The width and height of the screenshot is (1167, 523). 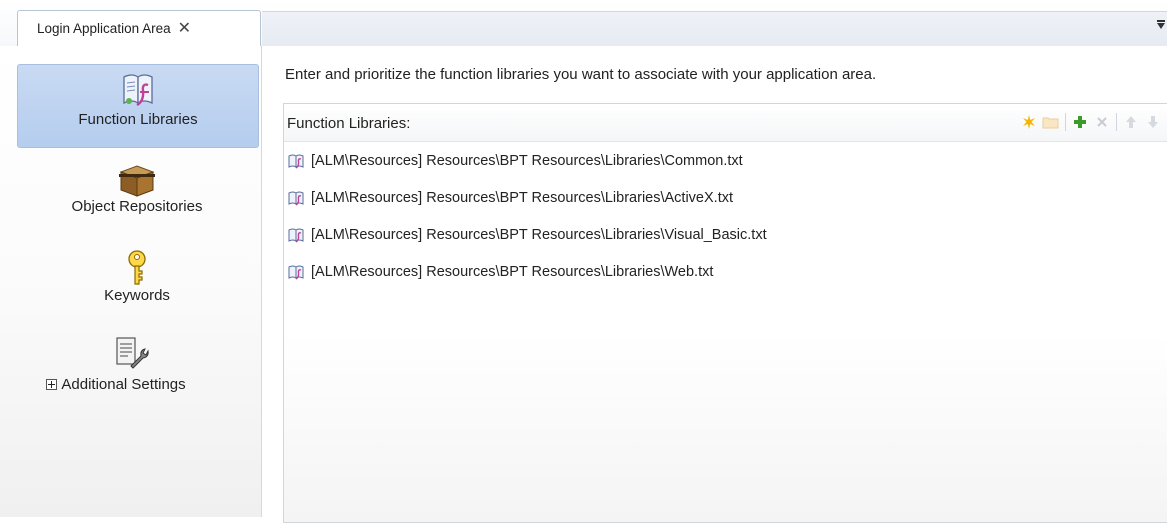 I want to click on nav-item-additional-settings: Additional Settings, so click(x=131, y=371).